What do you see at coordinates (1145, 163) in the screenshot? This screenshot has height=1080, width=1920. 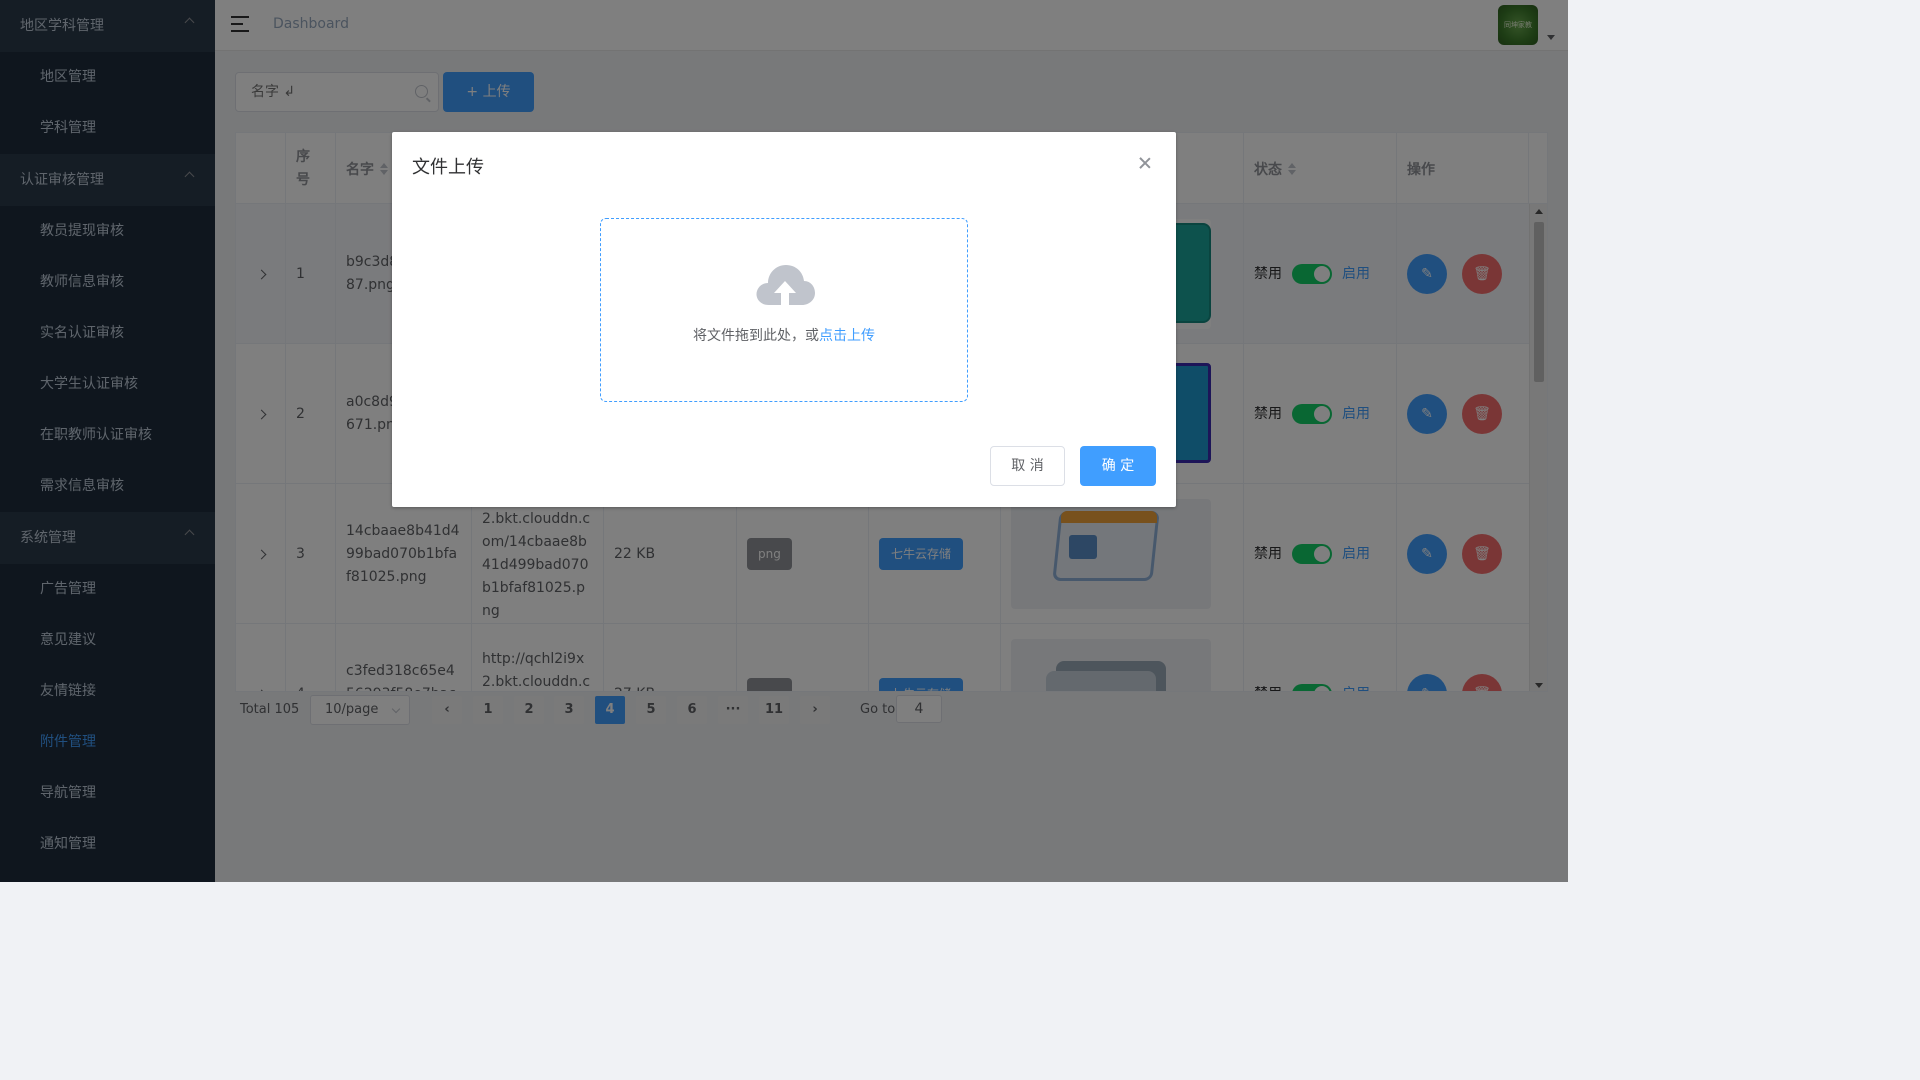 I see `close-icon` at bounding box center [1145, 163].